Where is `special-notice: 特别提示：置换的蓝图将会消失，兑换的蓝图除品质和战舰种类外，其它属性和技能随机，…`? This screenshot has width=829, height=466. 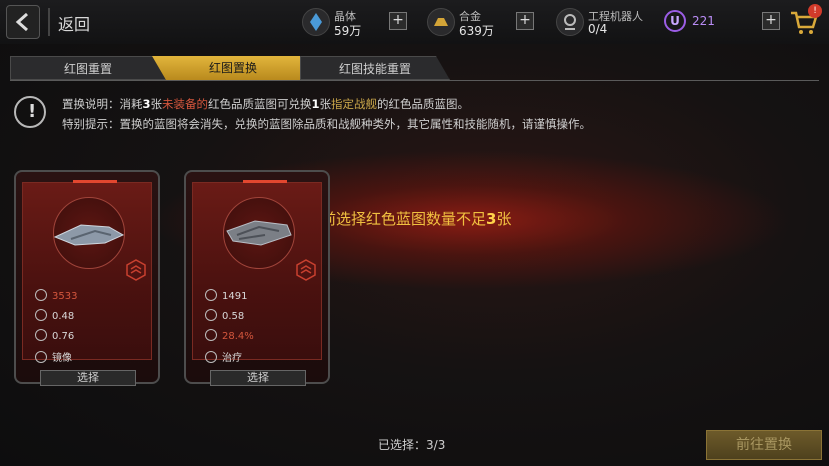 special-notice: 特别提示：置换的蓝图将会消失，兑换的蓝图除品质和战舰种类外，其它属性和技能随机，… is located at coordinates (326, 124).